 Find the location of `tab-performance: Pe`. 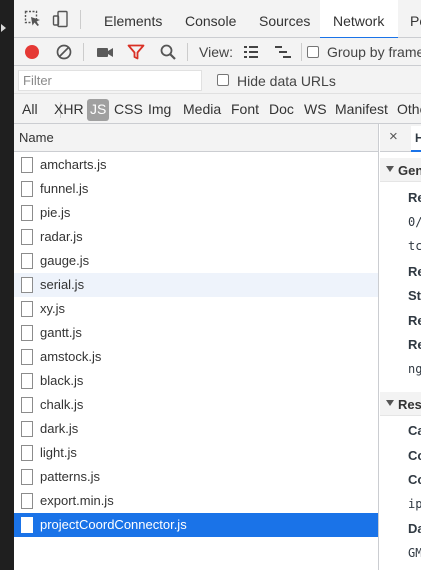

tab-performance: Pe is located at coordinates (415, 19).